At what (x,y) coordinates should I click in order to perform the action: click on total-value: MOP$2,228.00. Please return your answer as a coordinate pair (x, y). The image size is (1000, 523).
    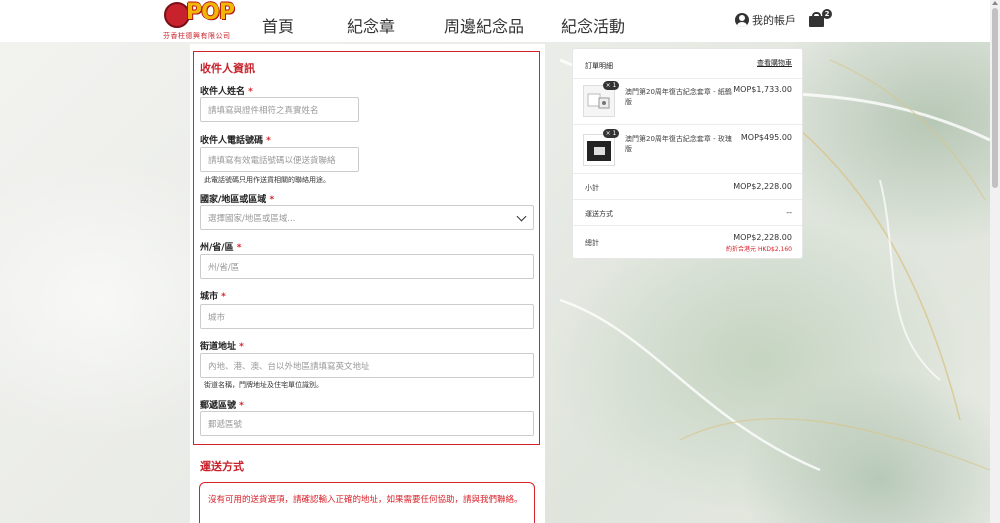
    Looking at the image, I should click on (762, 237).